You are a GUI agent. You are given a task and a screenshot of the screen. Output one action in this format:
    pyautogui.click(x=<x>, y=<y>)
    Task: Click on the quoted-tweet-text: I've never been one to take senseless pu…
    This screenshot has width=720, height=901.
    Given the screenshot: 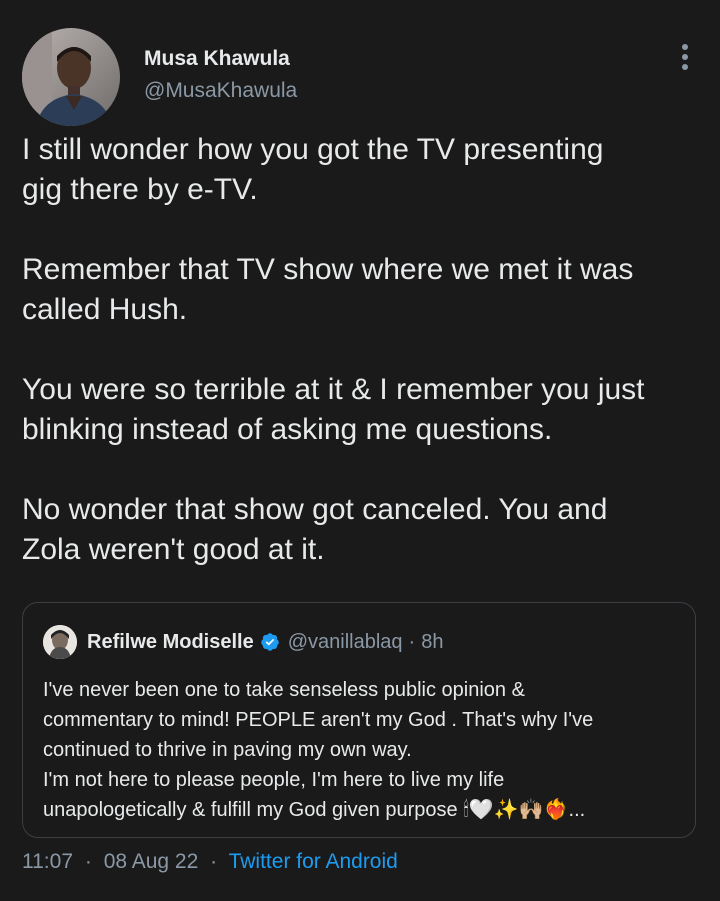 What is the action you would take?
    pyautogui.click(x=363, y=750)
    